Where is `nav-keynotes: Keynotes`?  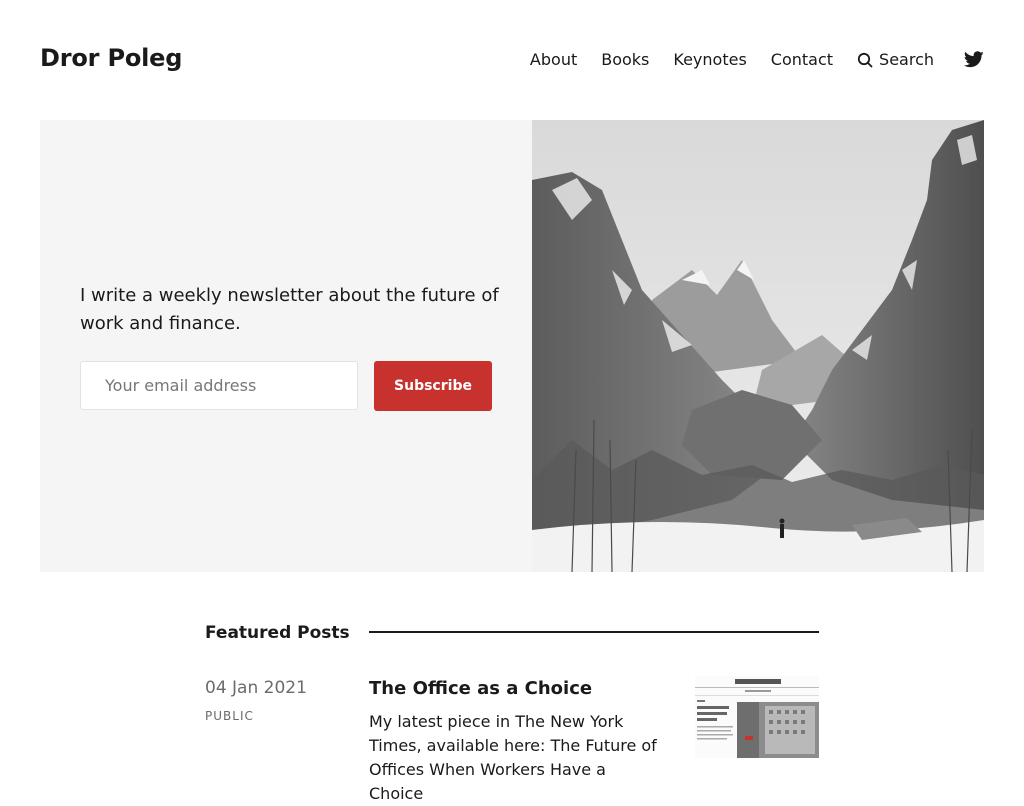
nav-keynotes: Keynotes is located at coordinates (709, 59).